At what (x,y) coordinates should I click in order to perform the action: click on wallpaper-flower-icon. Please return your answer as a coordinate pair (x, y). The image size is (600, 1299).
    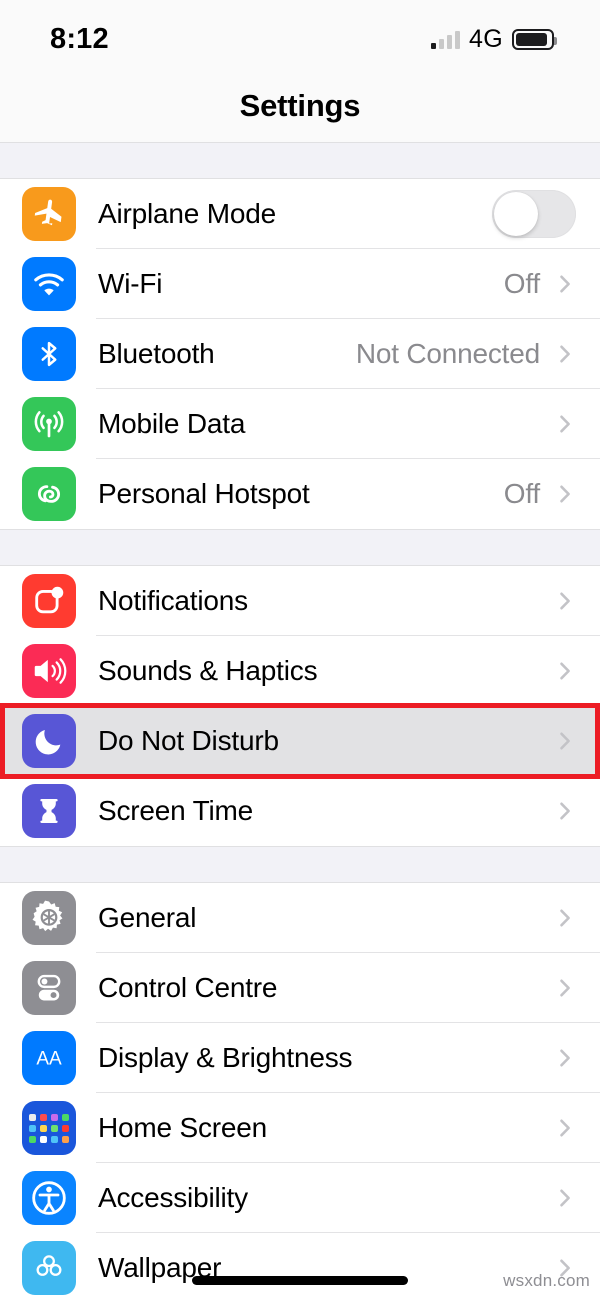
    Looking at the image, I should click on (49, 1268).